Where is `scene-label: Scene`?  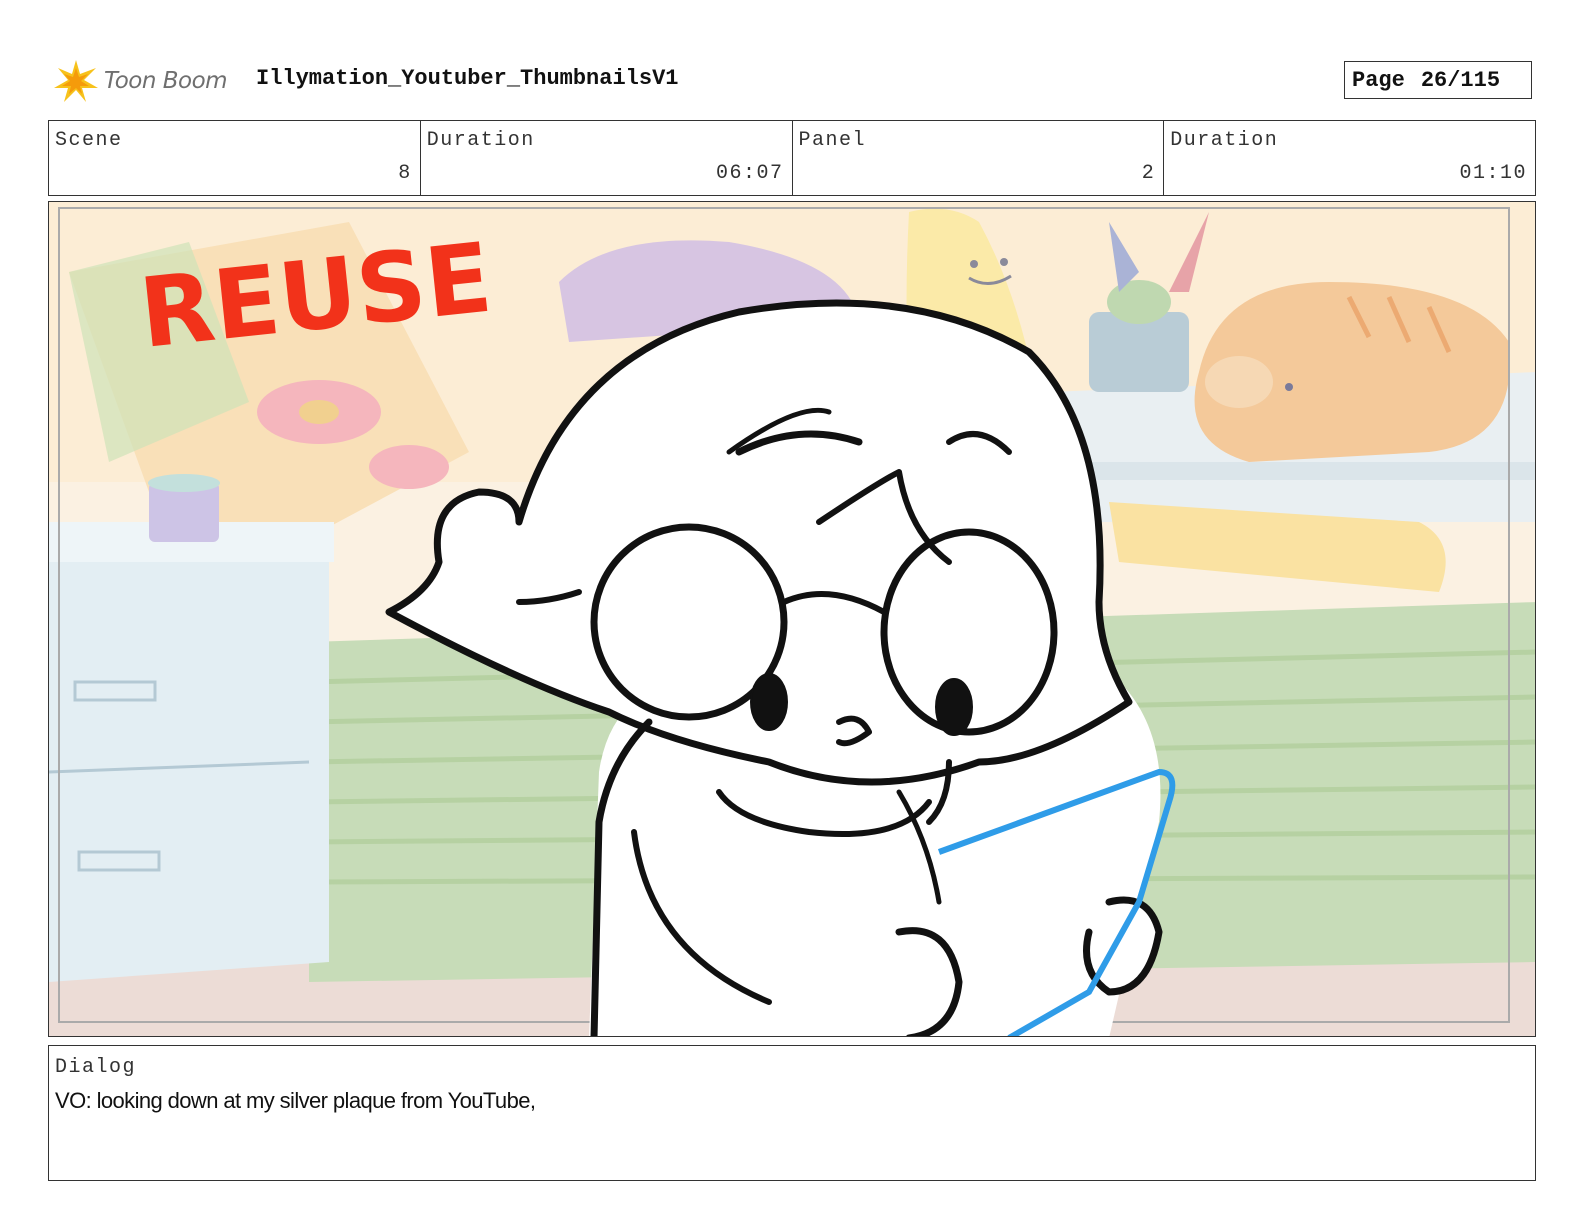
scene-label: Scene is located at coordinates (89, 140).